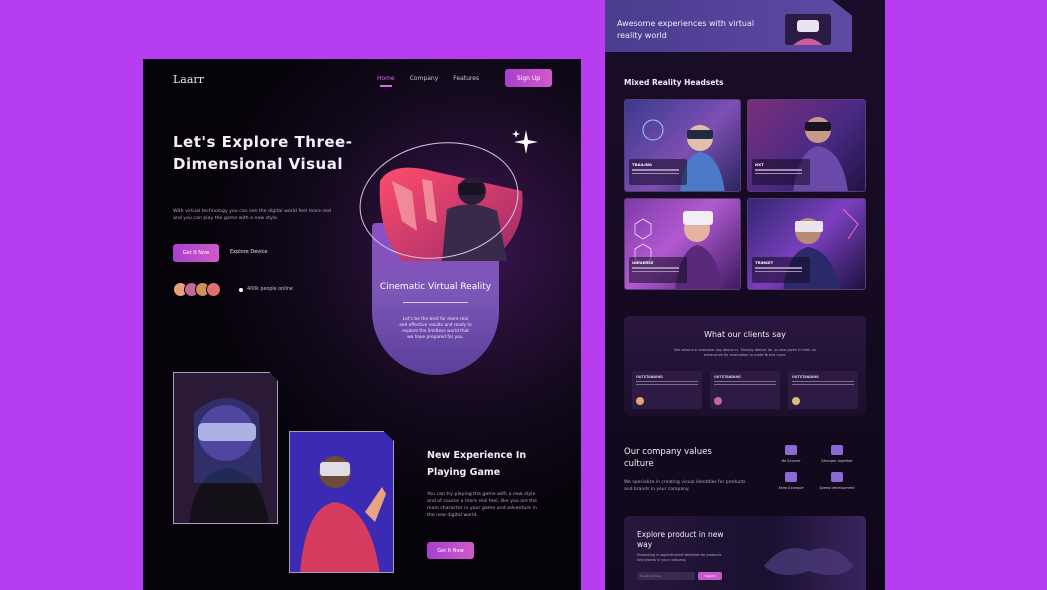  Describe the element at coordinates (248, 252) in the screenshot. I see `explore-device-link: Explore Device` at that location.